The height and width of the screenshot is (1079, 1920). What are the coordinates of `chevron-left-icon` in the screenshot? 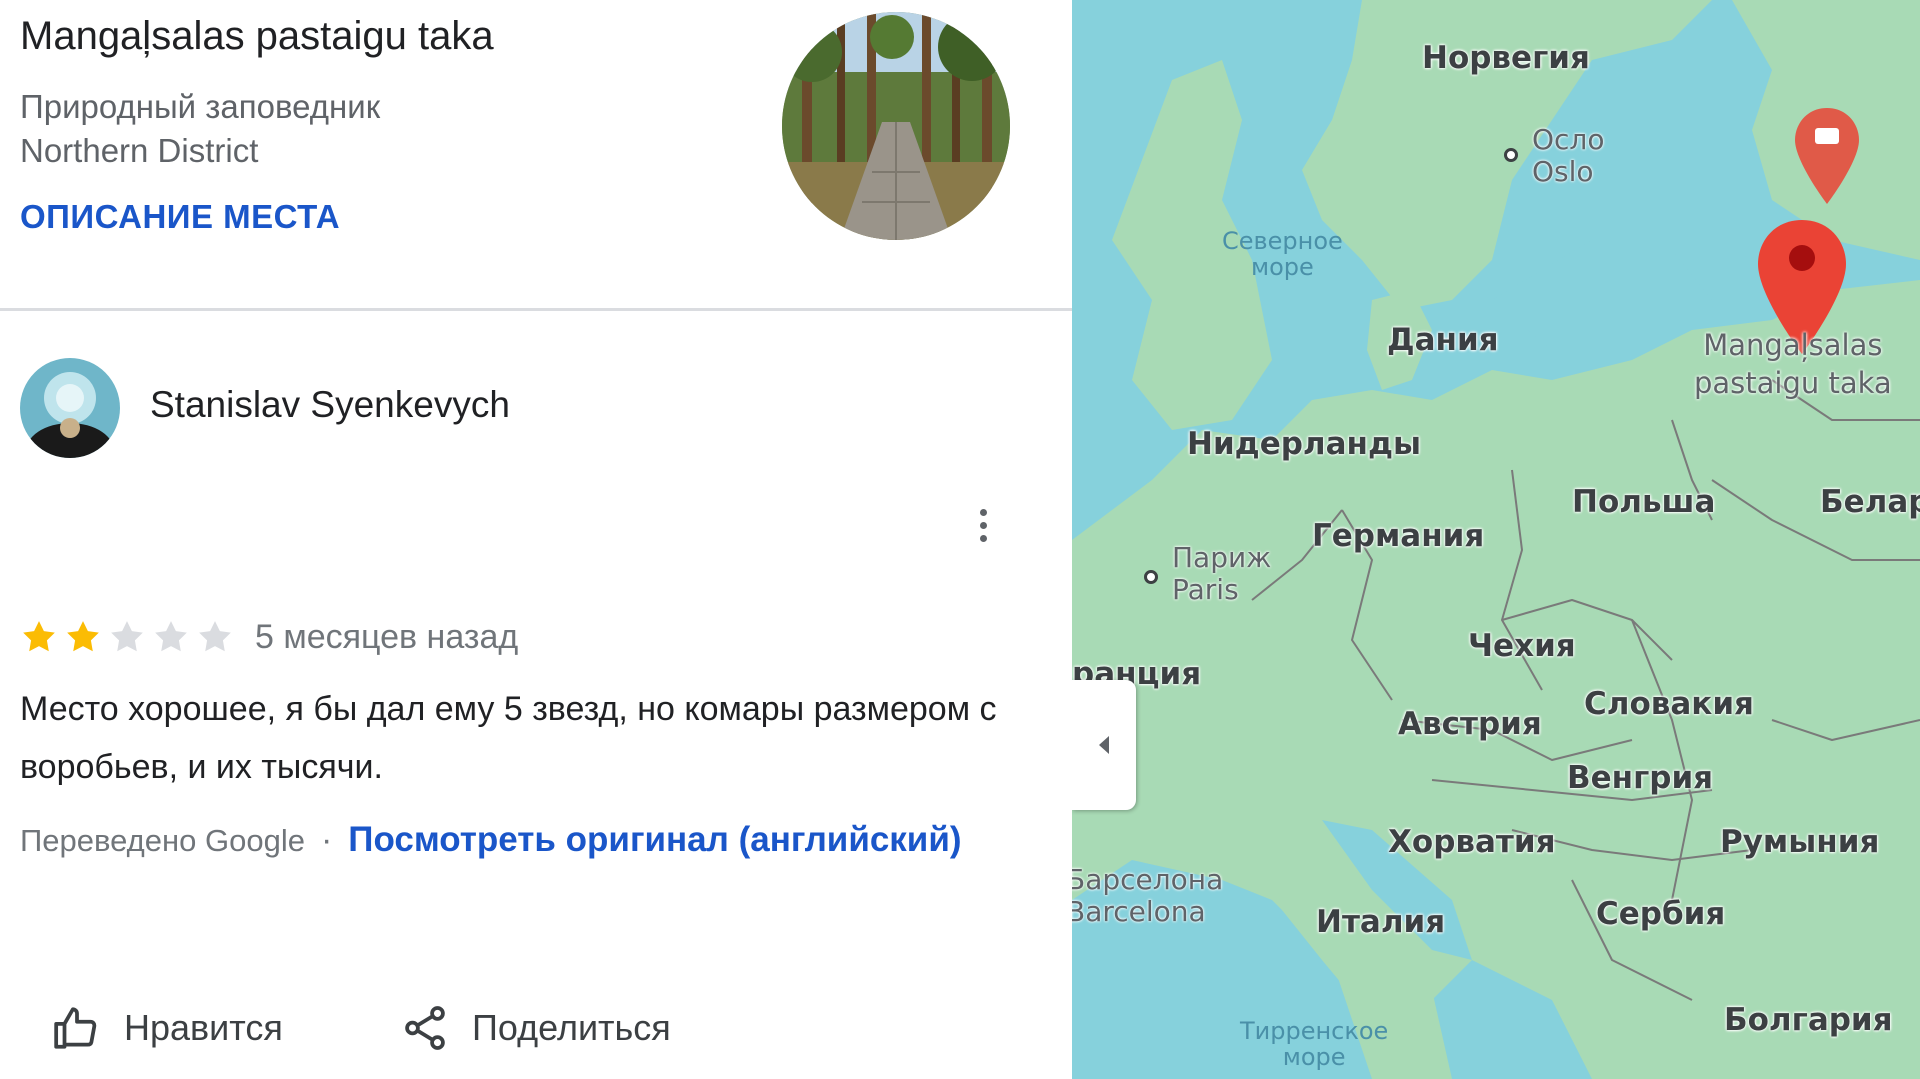 It's located at (1104, 745).